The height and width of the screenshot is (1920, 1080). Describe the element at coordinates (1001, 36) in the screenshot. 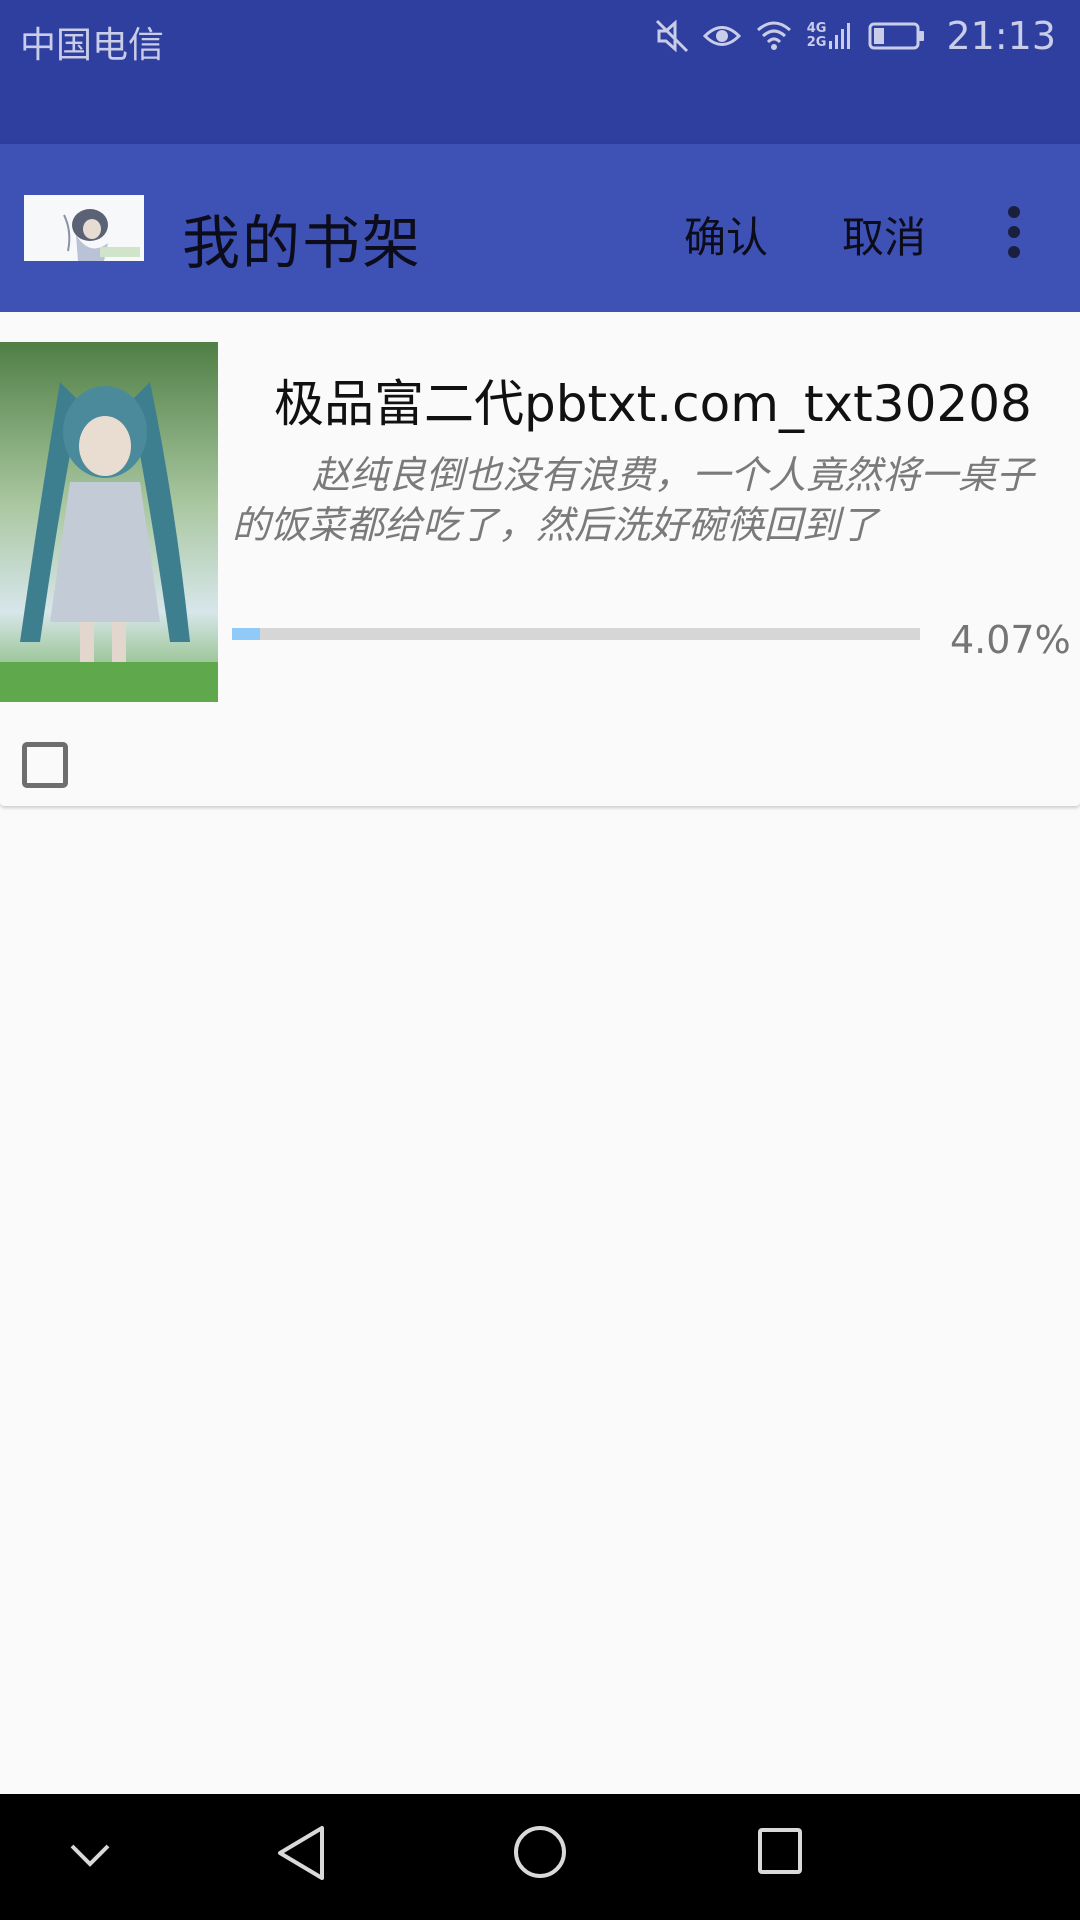

I see `clock: 21:13` at that location.